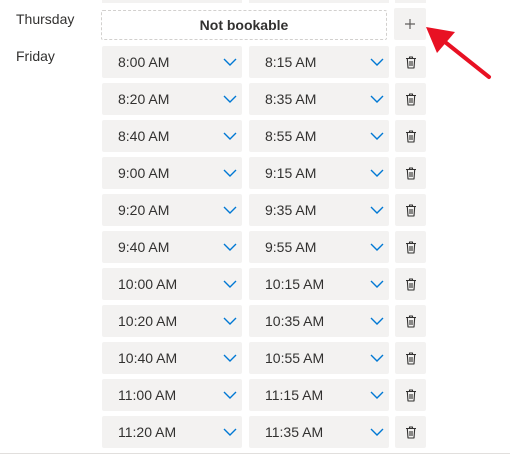 Image resolution: width=510 pixels, height=468 pixels. Describe the element at coordinates (294, 432) in the screenshot. I see `end-time-value: 11:35 AM` at that location.